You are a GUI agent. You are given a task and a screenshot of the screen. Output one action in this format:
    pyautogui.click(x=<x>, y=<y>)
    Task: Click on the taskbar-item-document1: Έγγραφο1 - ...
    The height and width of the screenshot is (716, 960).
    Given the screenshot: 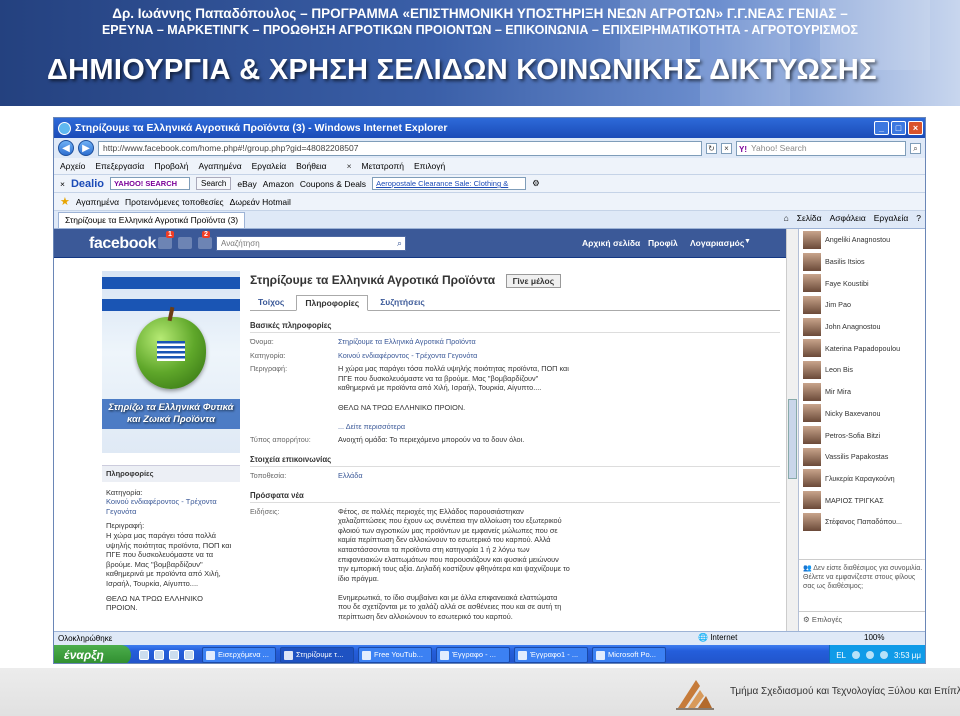 What is the action you would take?
    pyautogui.click(x=551, y=655)
    